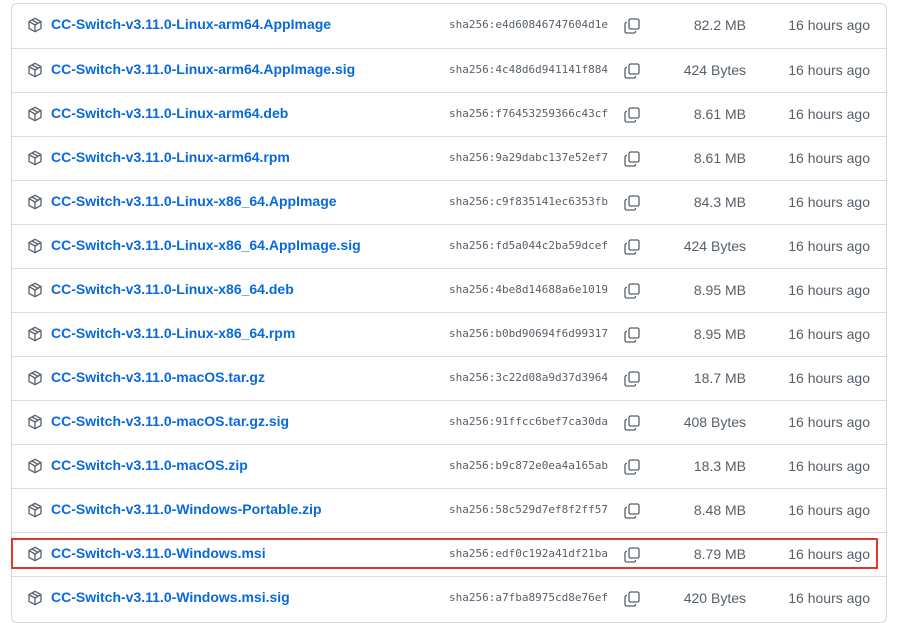 The height and width of the screenshot is (623, 904). Describe the element at coordinates (528, 465) in the screenshot. I see `asset-sha256: sha256:b9c872e0ea4a165ab` at that location.